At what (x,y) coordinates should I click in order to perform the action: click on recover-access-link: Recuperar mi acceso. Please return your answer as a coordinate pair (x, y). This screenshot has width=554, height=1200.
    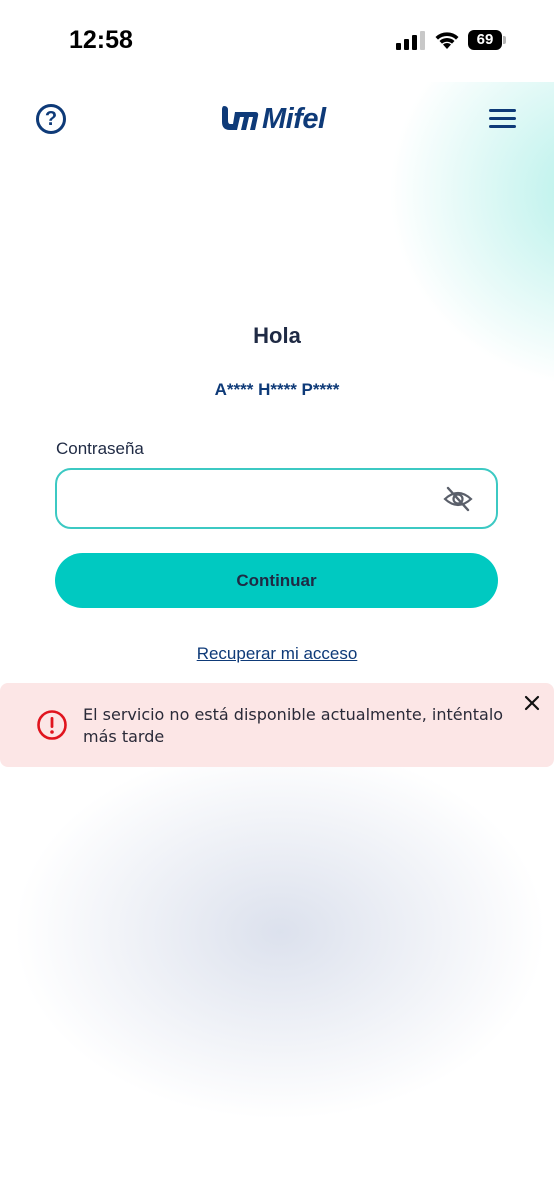
    Looking at the image, I should click on (277, 654).